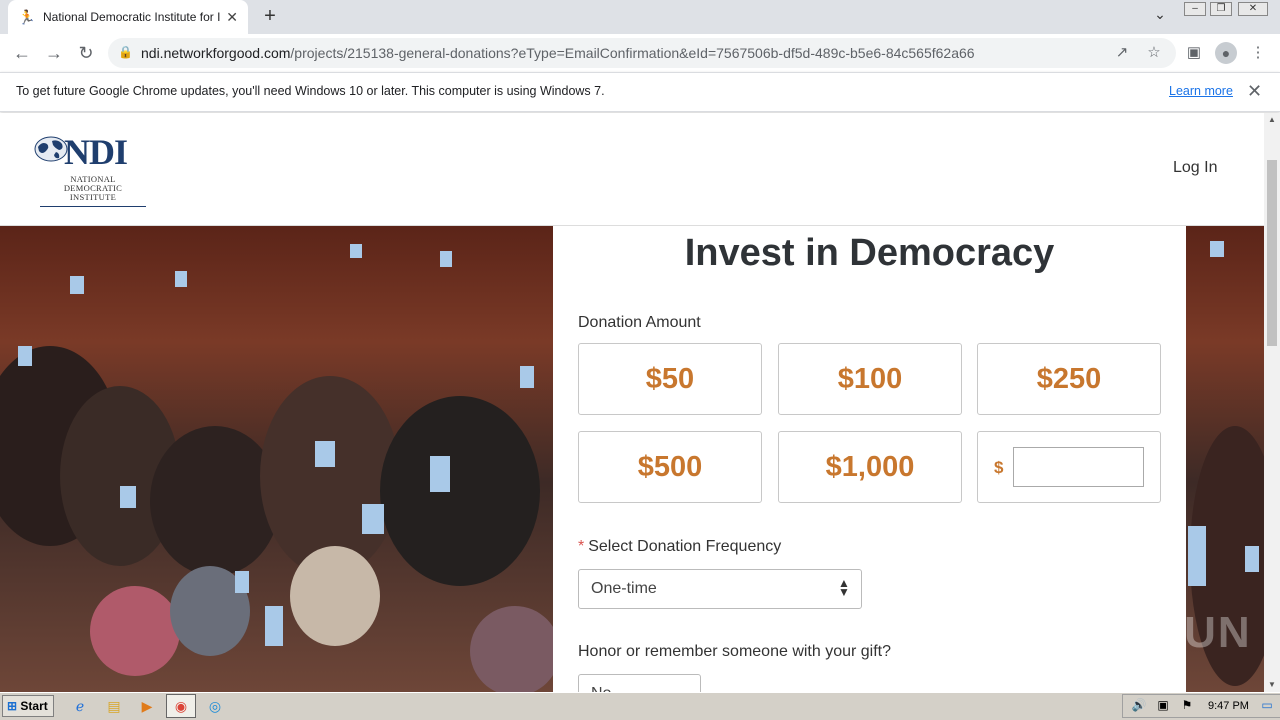 The height and width of the screenshot is (720, 1280). I want to click on logo-sub-line: INSTITUTE, so click(93, 197).